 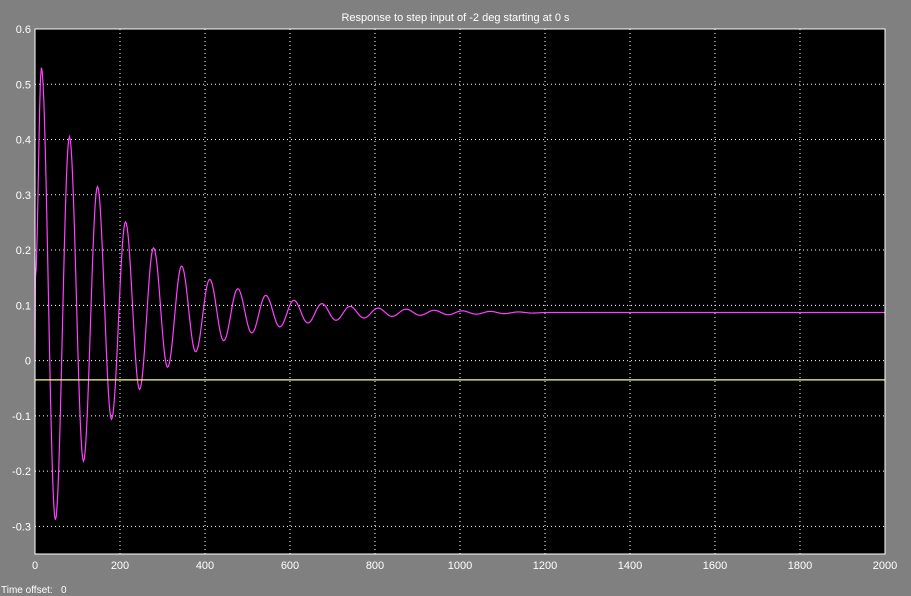 What do you see at coordinates (460, 566) in the screenshot?
I see `x-tick-label: 1000` at bounding box center [460, 566].